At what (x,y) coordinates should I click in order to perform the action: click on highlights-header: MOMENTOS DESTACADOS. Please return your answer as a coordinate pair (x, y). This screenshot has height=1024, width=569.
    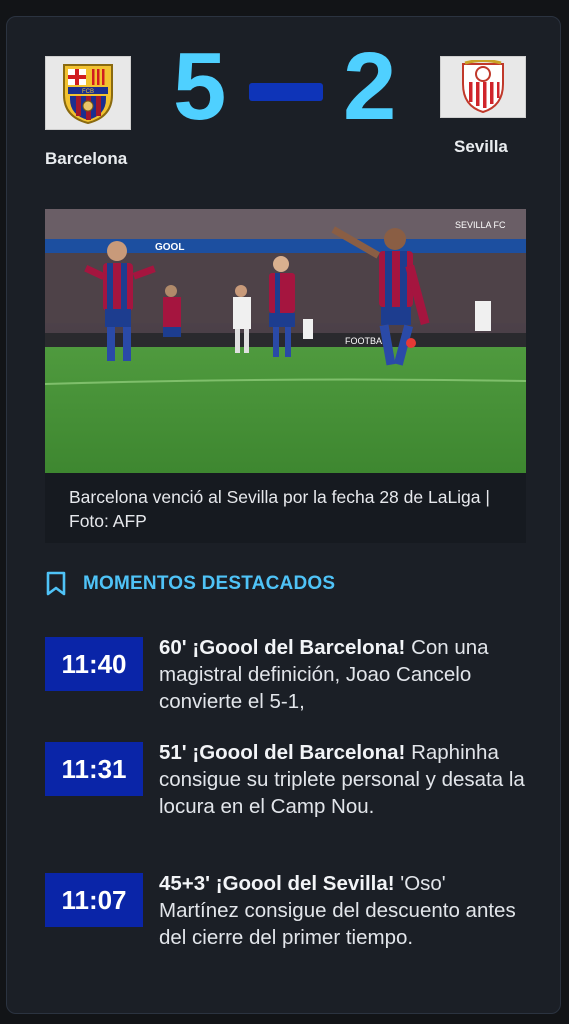
    Looking at the image, I should click on (190, 584).